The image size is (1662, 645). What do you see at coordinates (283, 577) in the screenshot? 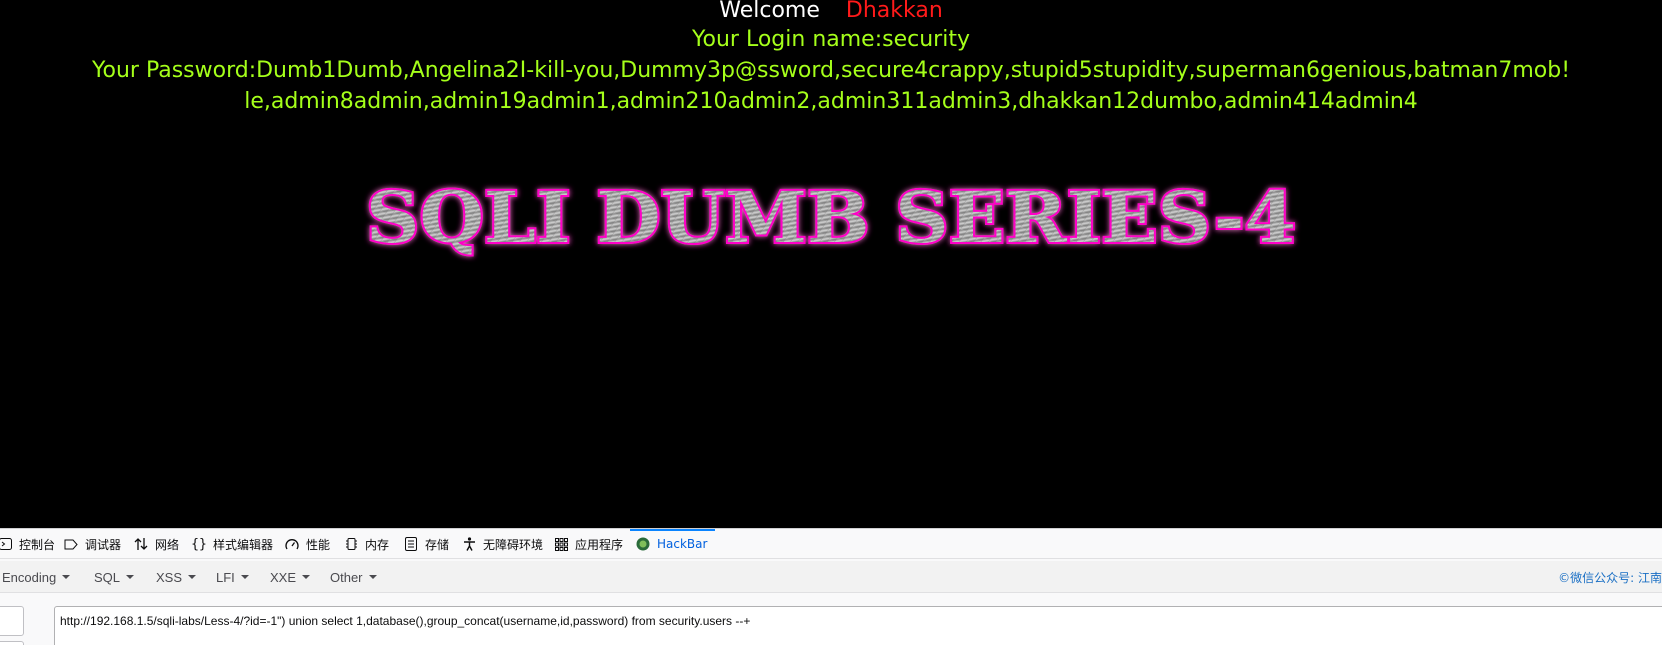
I see `menu-label: XXE` at bounding box center [283, 577].